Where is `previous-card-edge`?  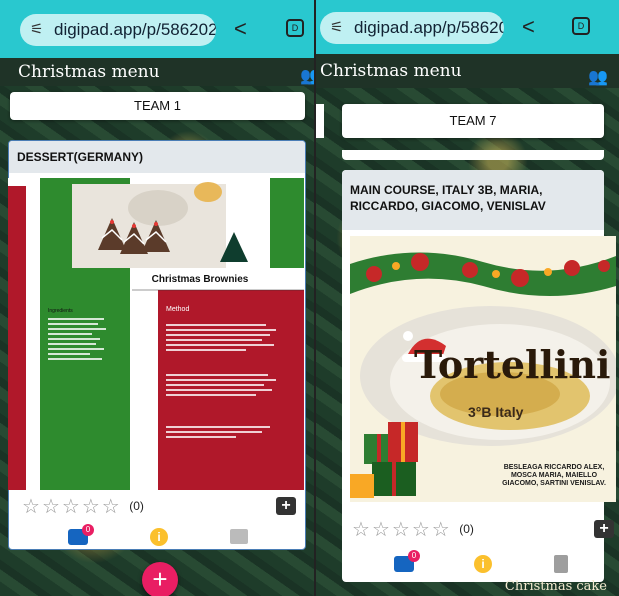
previous-card-edge is located at coordinates (473, 155).